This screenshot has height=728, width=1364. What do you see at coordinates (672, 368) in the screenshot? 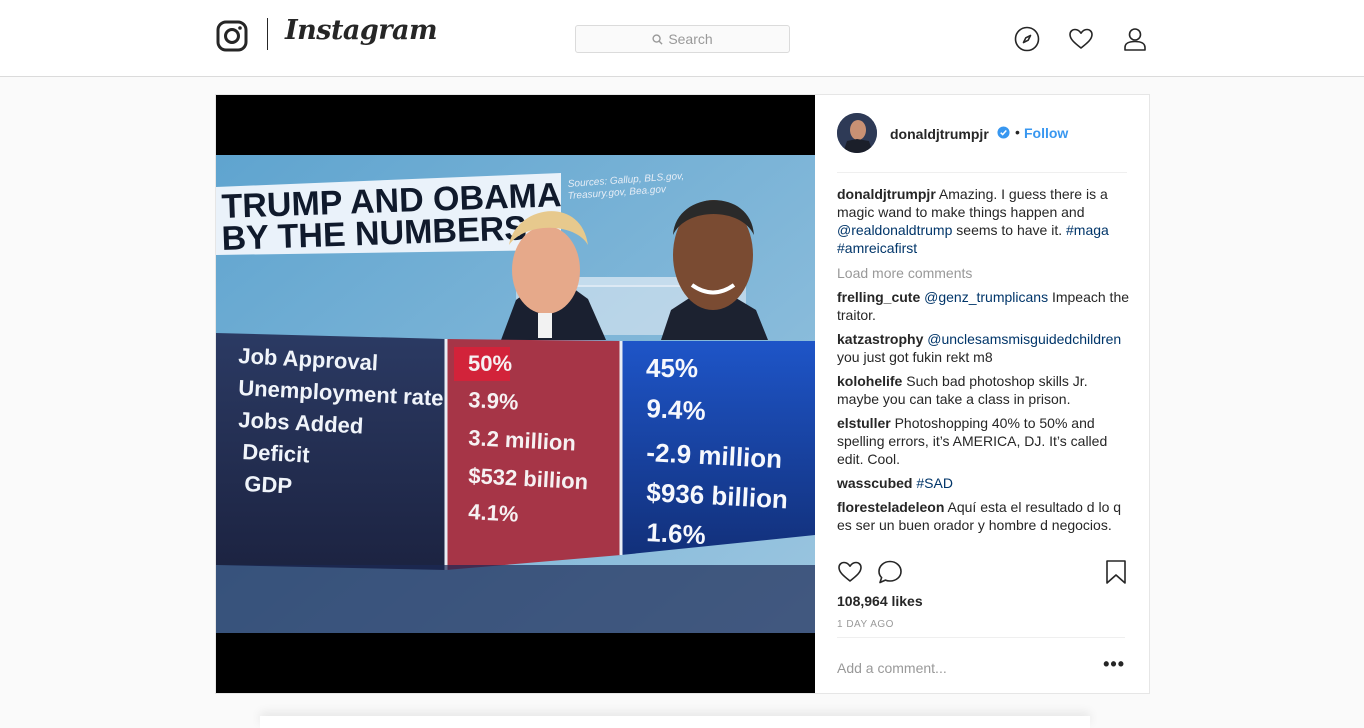
I see `obama-value-0: 45%` at bounding box center [672, 368].